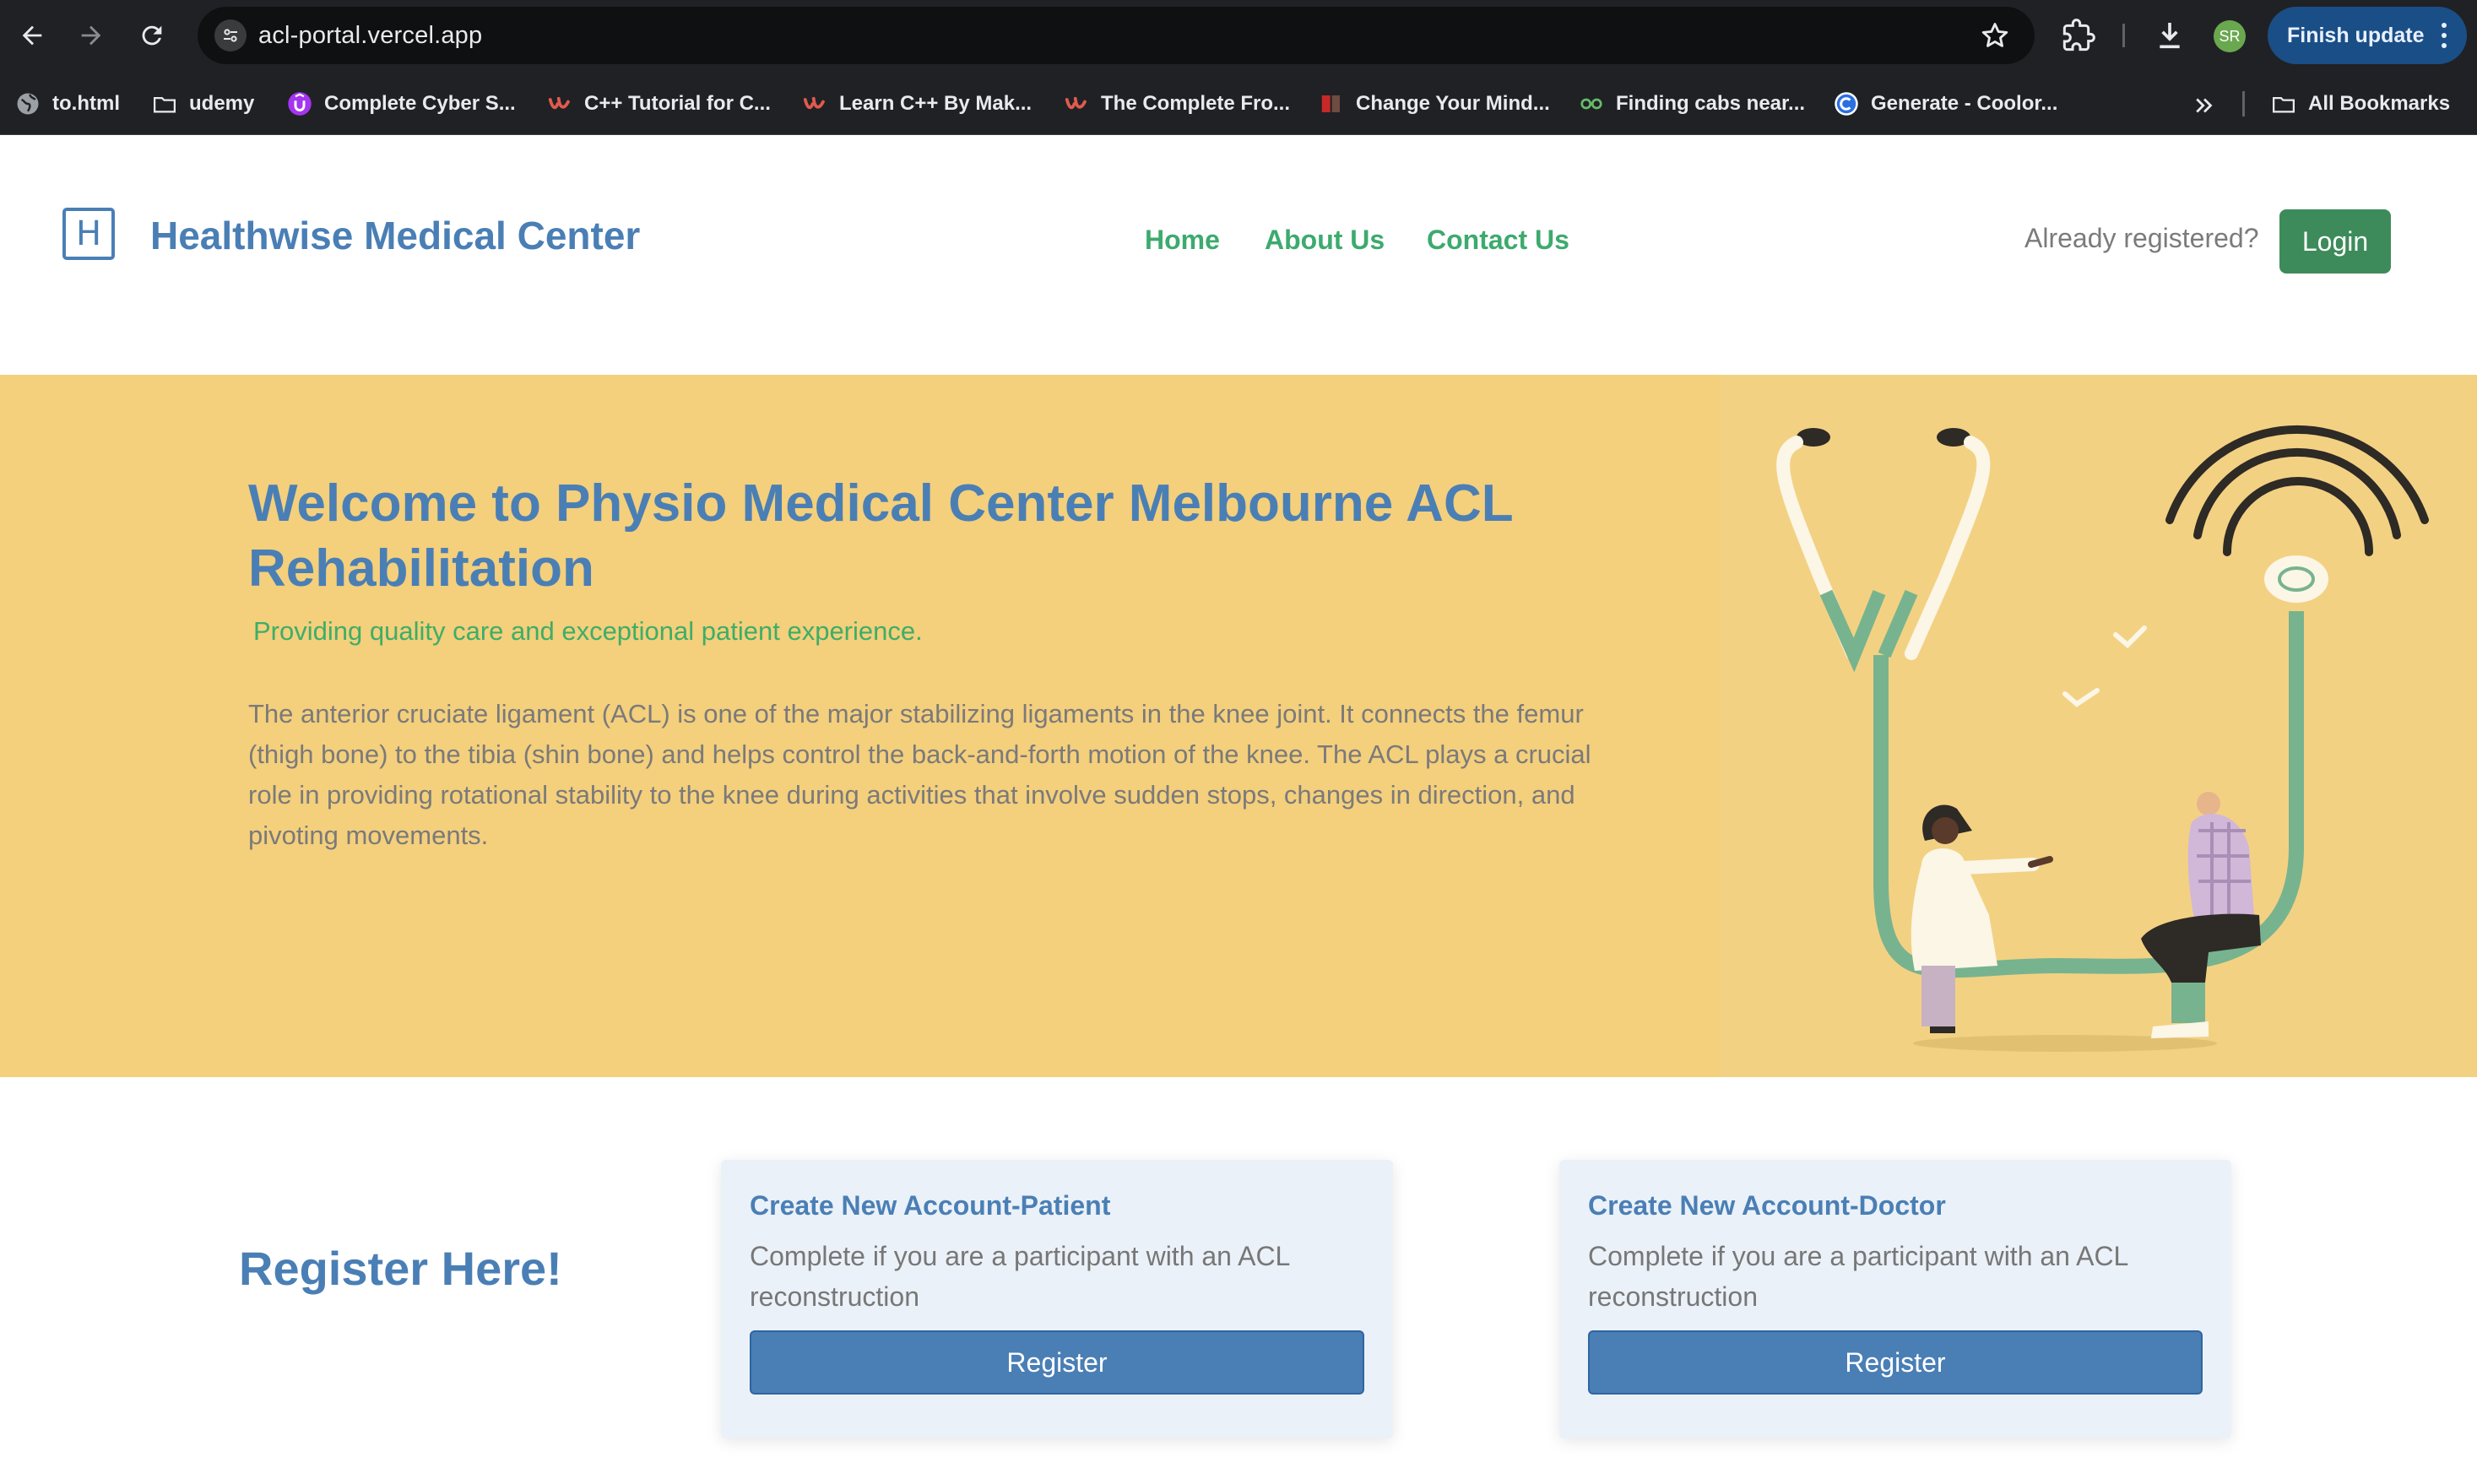 This screenshot has width=2477, height=1484. I want to click on finish-update-button: Finish update, so click(2368, 35).